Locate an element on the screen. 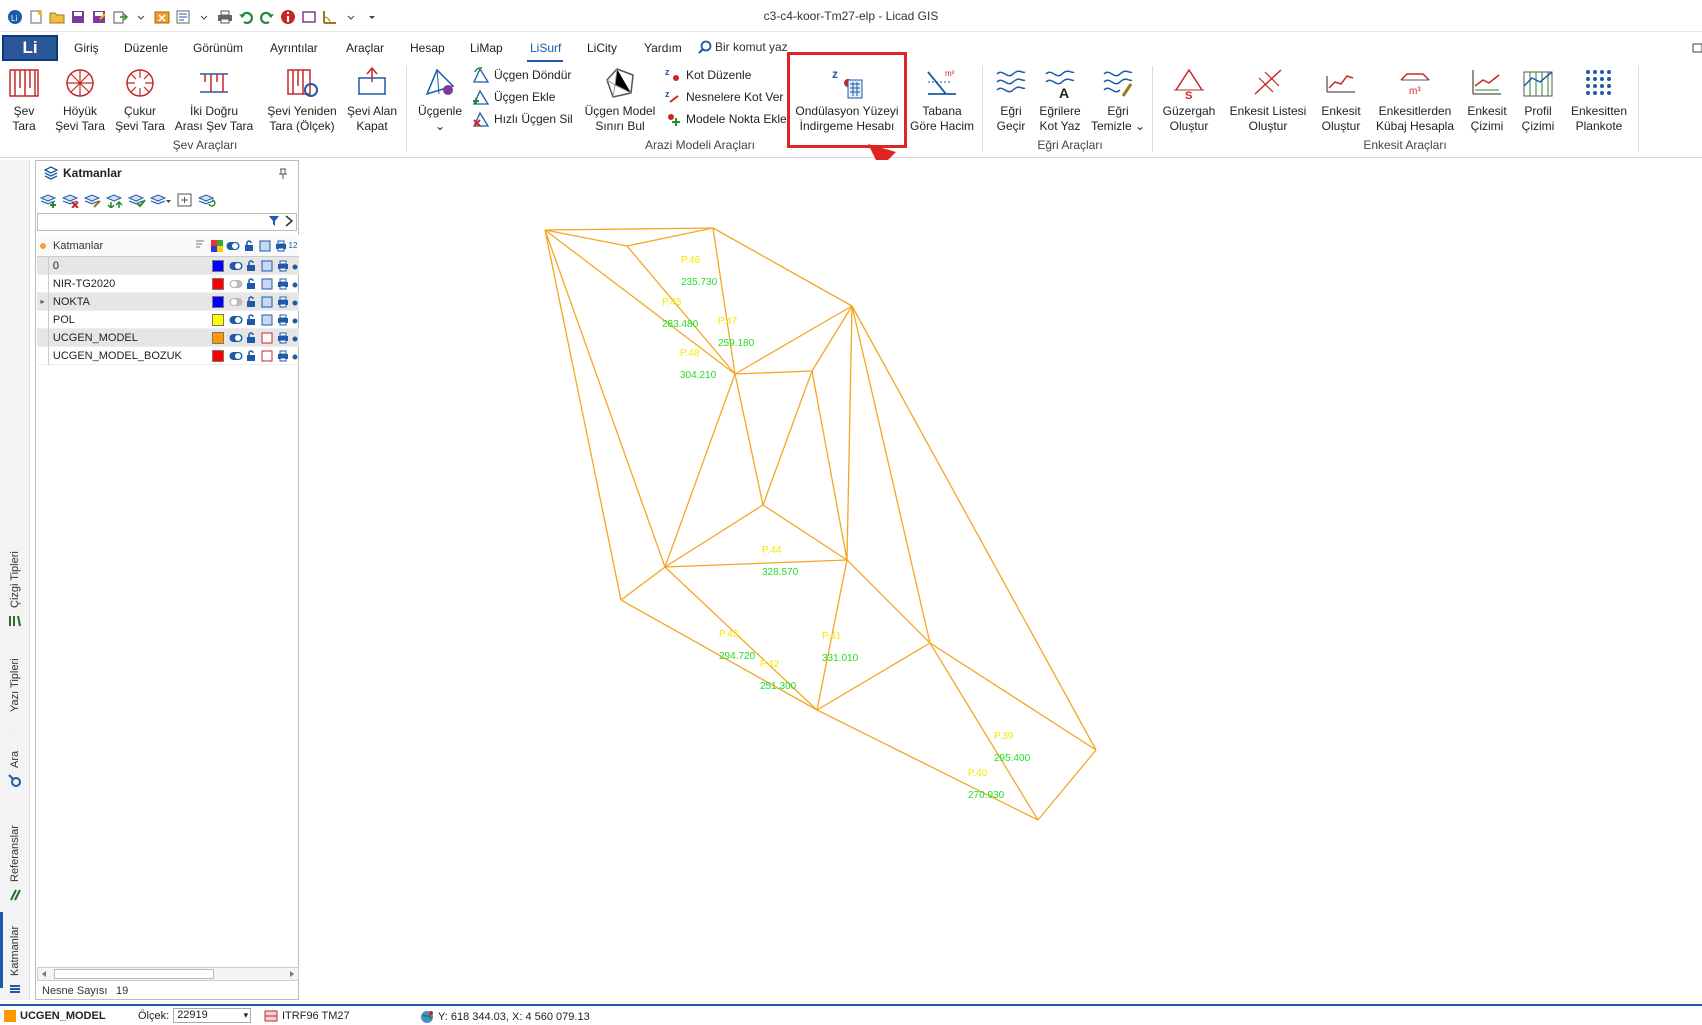 Image resolution: width=1702 pixels, height=1025 pixels. scroll-left-icon is located at coordinates (44, 974).